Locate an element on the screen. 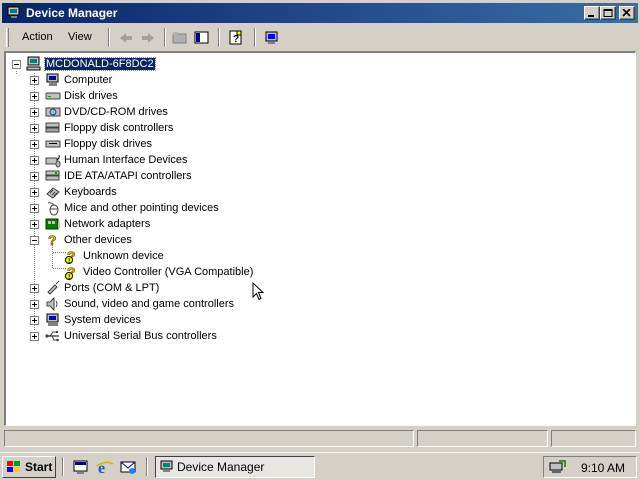 This screenshot has height=480, width=640. tree-item-other-devices: ? Other devices is located at coordinates (156, 240).